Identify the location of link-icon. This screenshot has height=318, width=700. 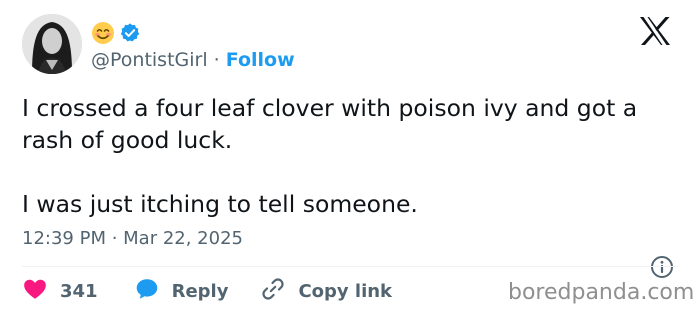
(273, 291).